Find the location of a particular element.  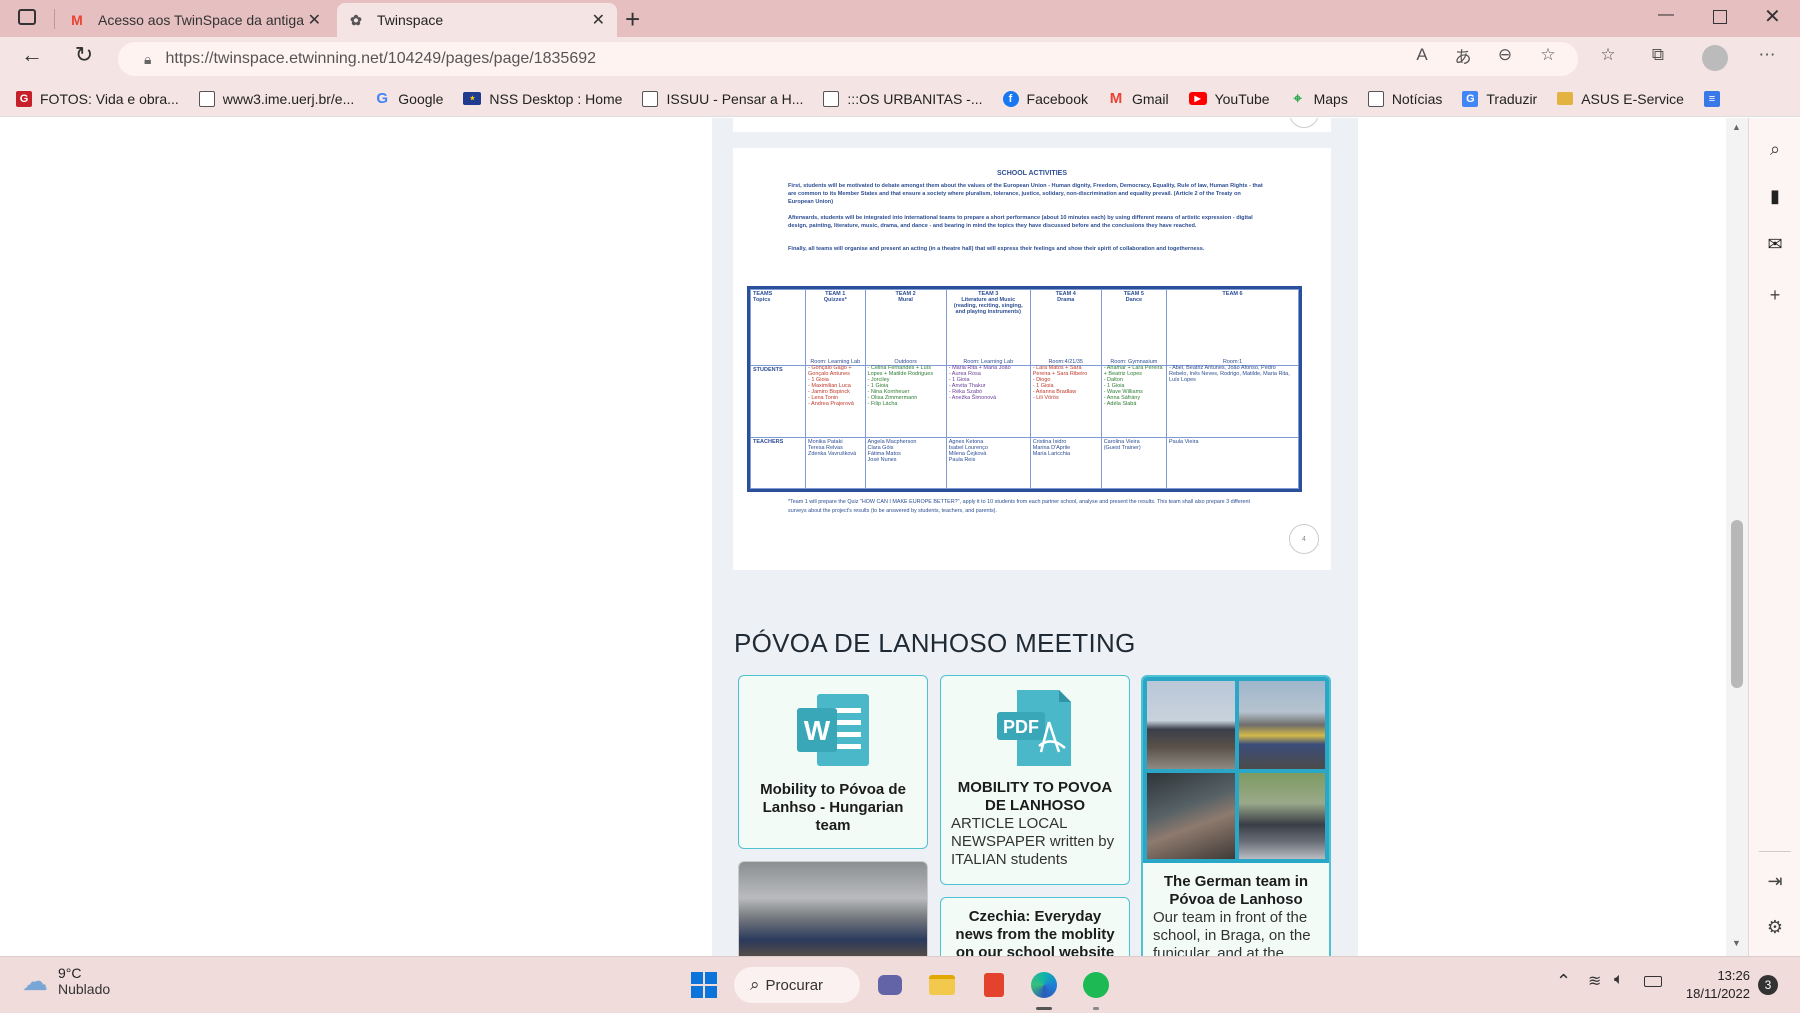

new-tab-icon: + is located at coordinates (632, 19).